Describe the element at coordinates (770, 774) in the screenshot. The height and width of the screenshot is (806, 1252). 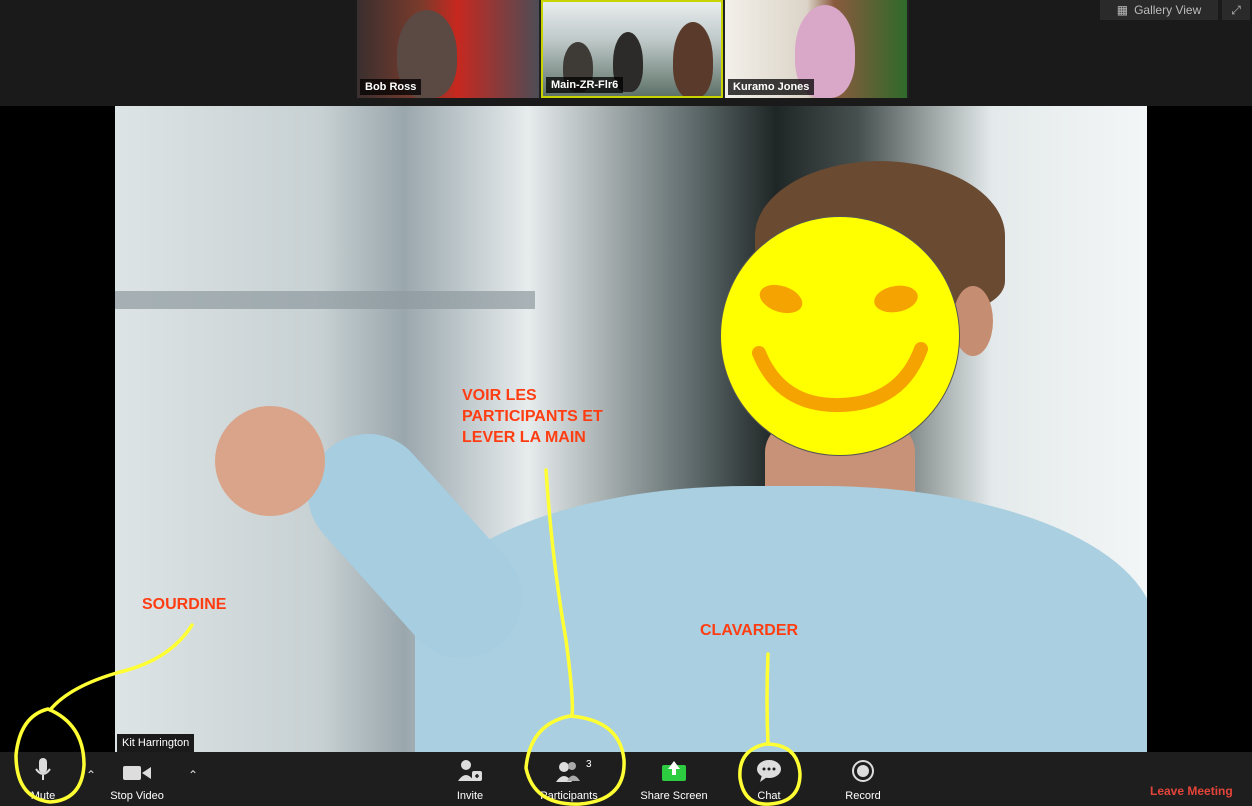
I see `chat-circle-highlight` at that location.